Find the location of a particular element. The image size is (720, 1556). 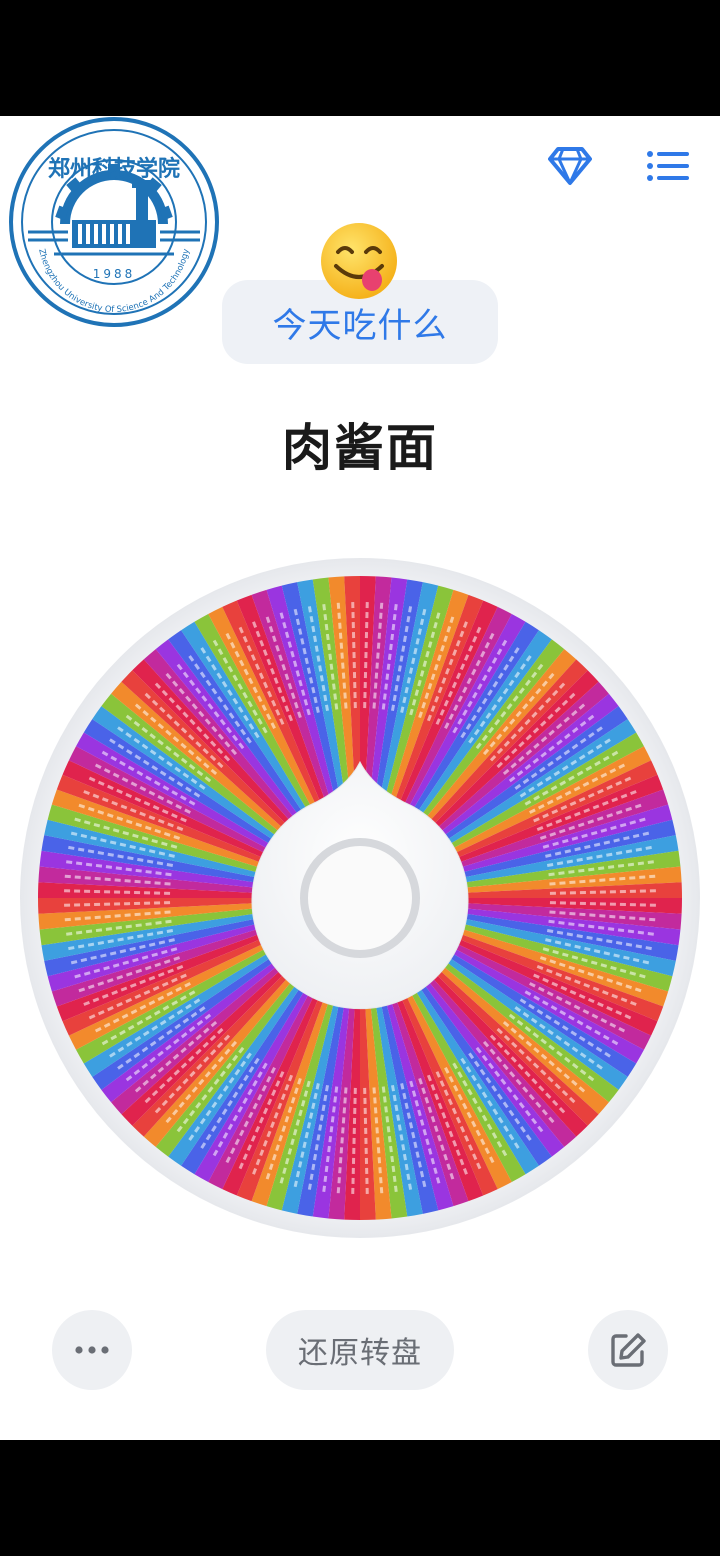

edit-icon is located at coordinates (628, 1350).